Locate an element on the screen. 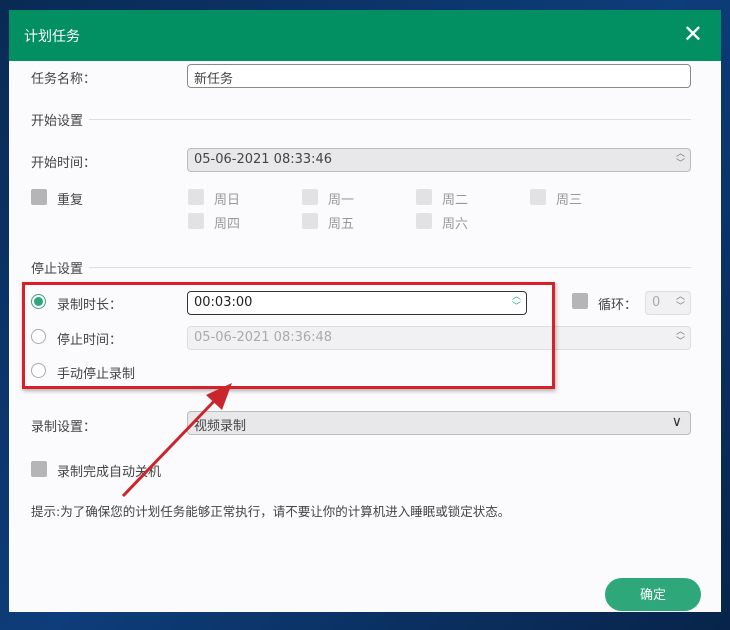 The width and height of the screenshot is (730, 630). annotation-arrow is located at coordinates (176, 440).